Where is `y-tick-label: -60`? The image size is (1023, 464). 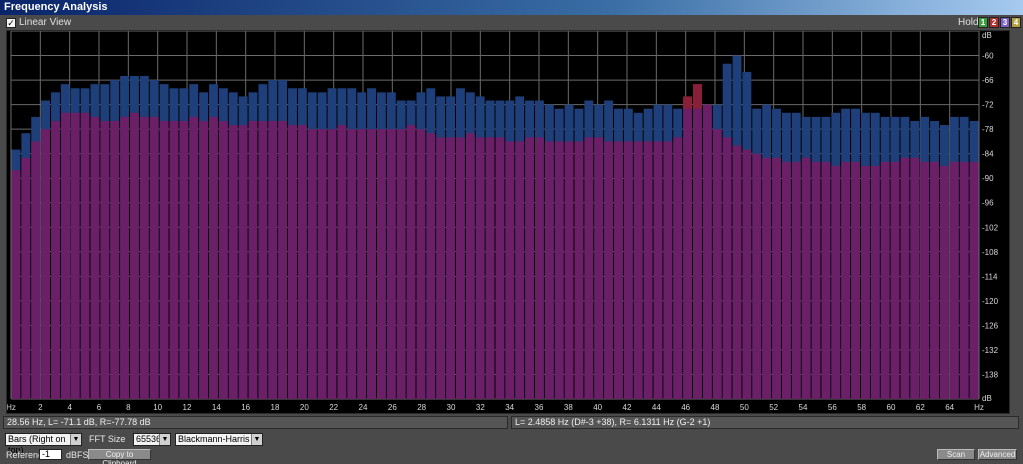 y-tick-label: -60 is located at coordinates (988, 56).